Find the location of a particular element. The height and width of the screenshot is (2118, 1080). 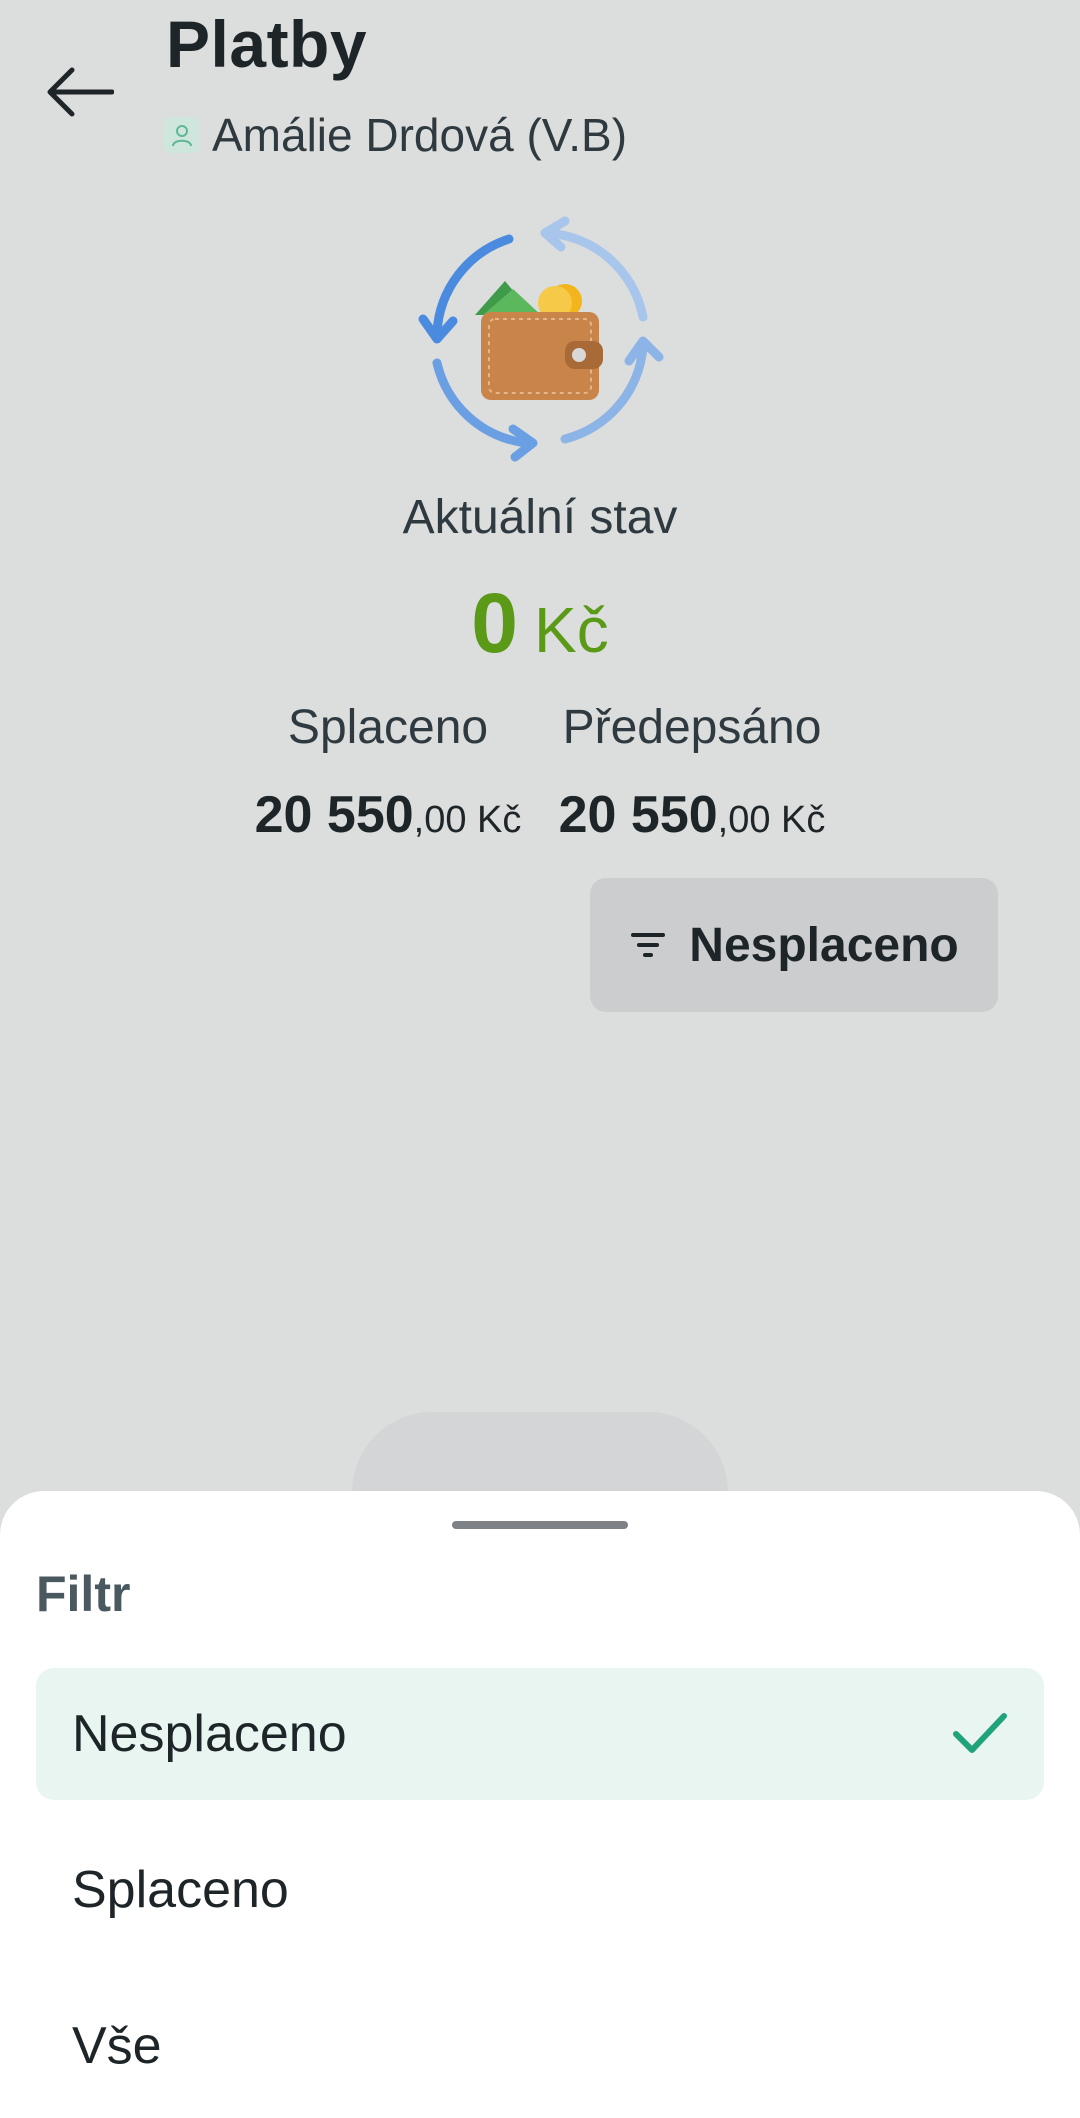

filter-button-label: Nesplaceno is located at coordinates (824, 945).